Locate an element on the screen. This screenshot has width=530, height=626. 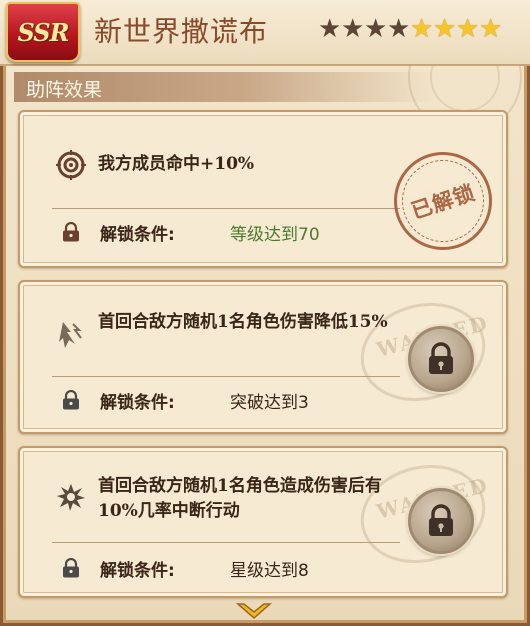
section-title: 助阵效果 is located at coordinates (64, 90).